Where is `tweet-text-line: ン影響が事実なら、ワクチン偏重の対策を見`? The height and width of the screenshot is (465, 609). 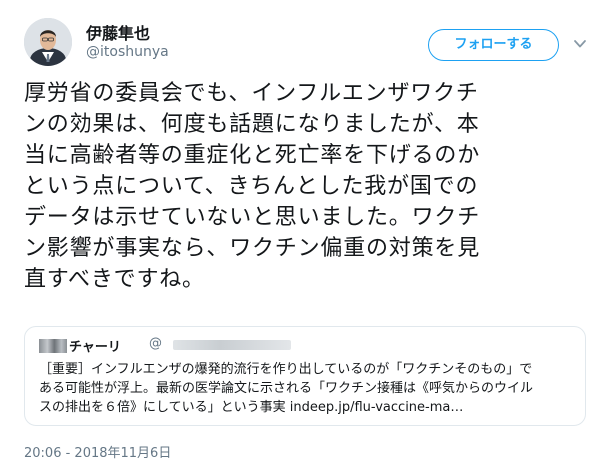
tweet-text-line: ン影響が事実なら、ワクチン偏重の対策を見 is located at coordinates (252, 248).